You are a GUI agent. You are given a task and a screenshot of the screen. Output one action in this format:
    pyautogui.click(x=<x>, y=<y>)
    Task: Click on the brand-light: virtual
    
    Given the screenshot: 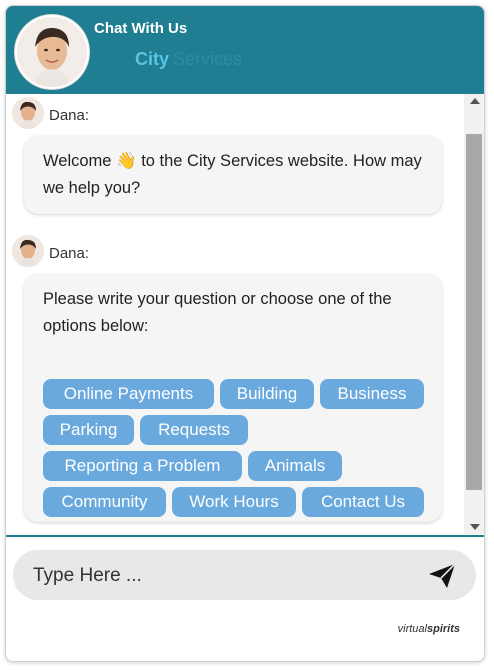 What is the action you would take?
    pyautogui.click(x=412, y=629)
    